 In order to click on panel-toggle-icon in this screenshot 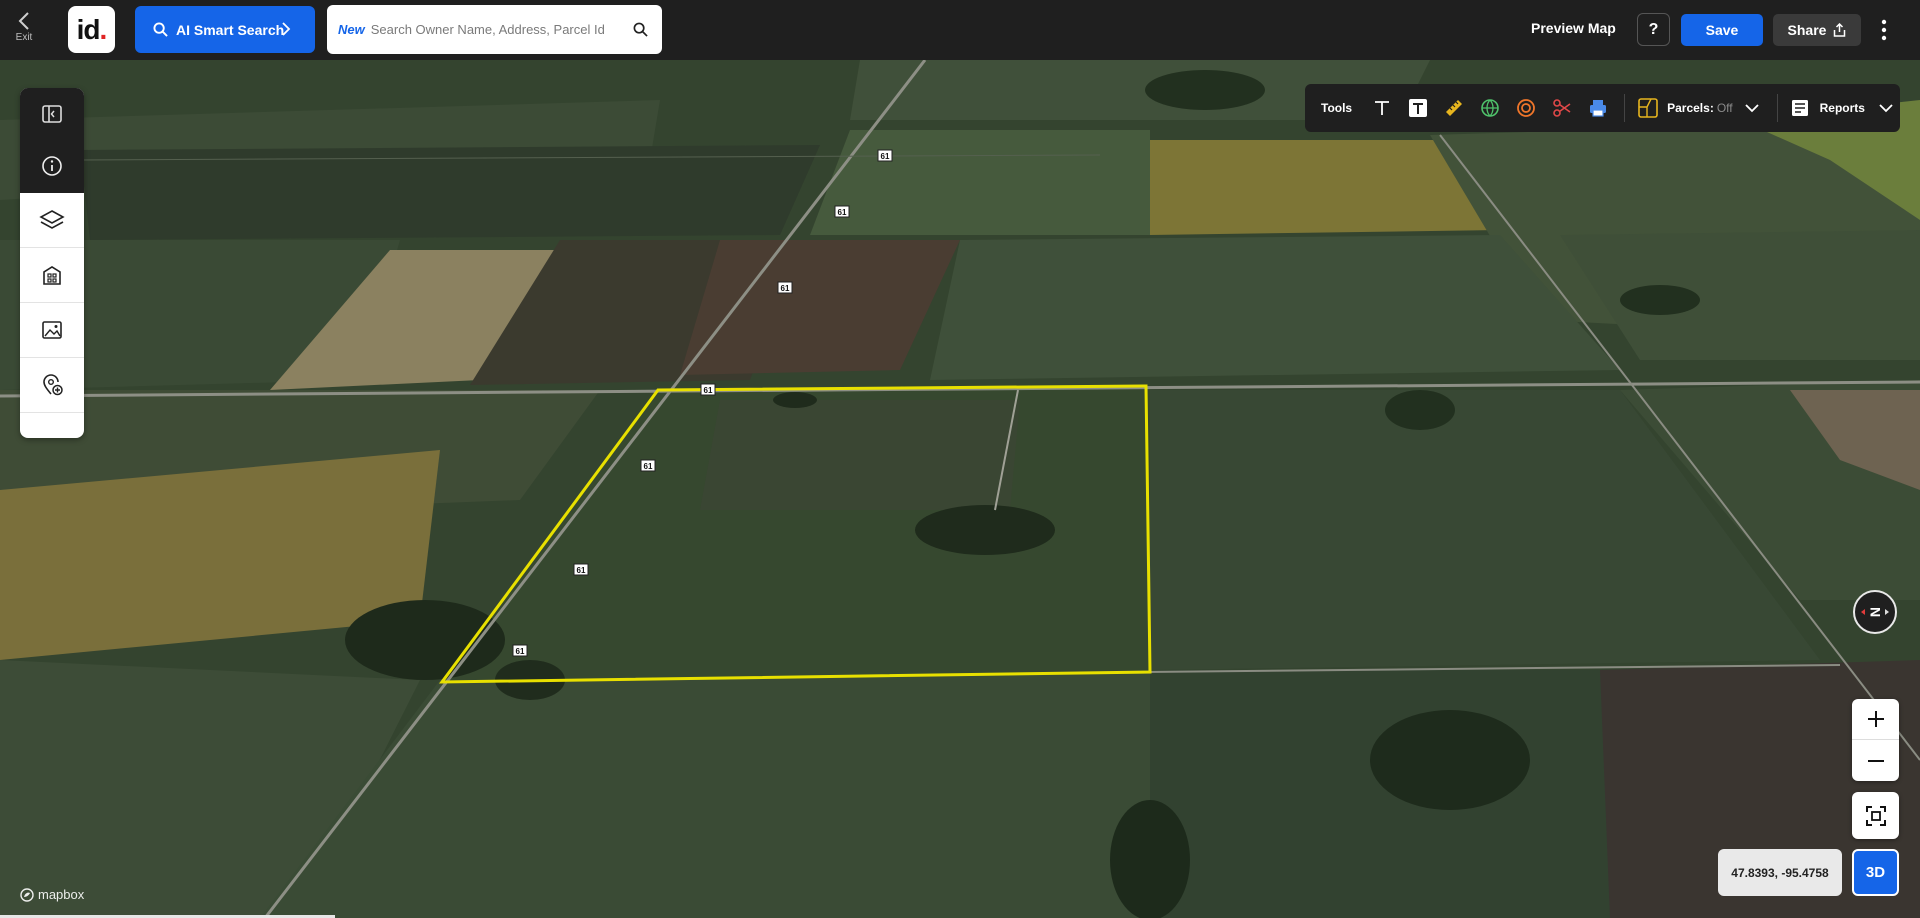, I will do `click(52, 114)`.